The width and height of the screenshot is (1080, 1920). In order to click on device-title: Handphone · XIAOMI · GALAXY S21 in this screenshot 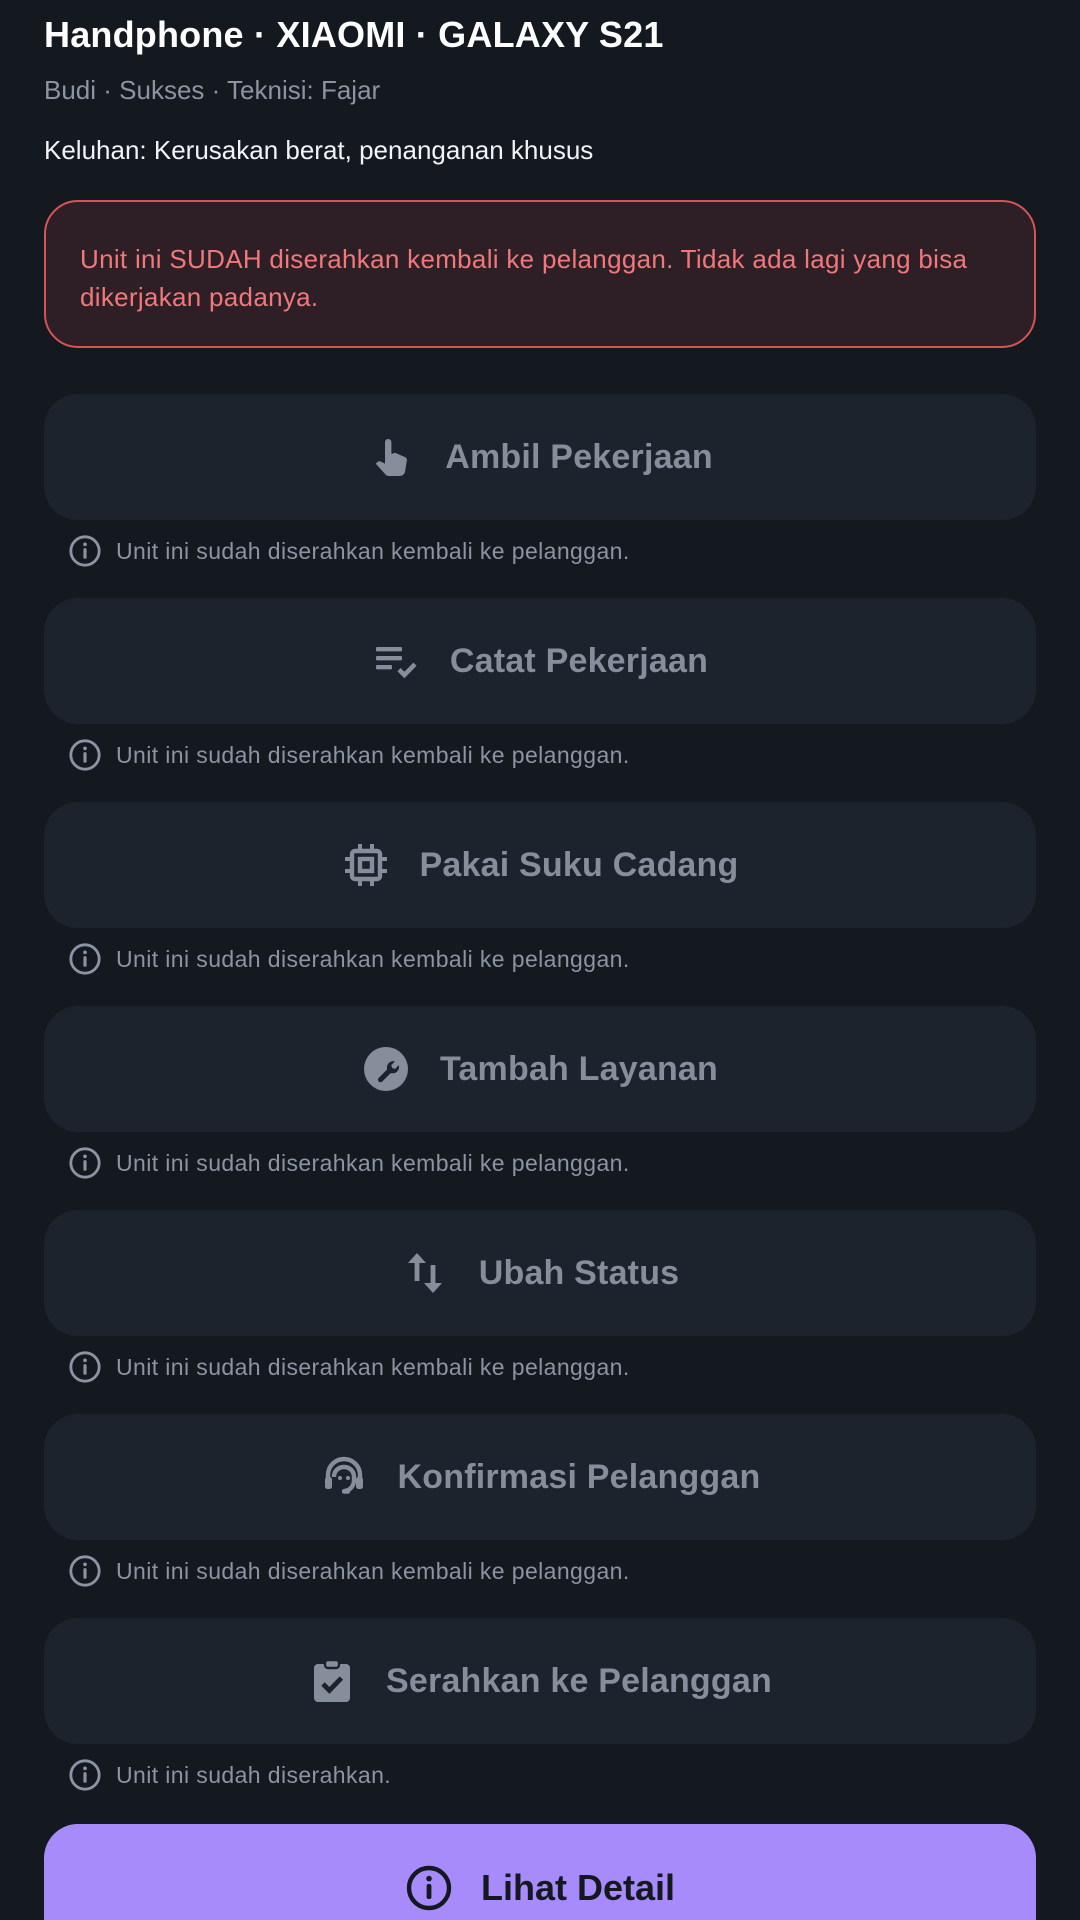, I will do `click(354, 34)`.